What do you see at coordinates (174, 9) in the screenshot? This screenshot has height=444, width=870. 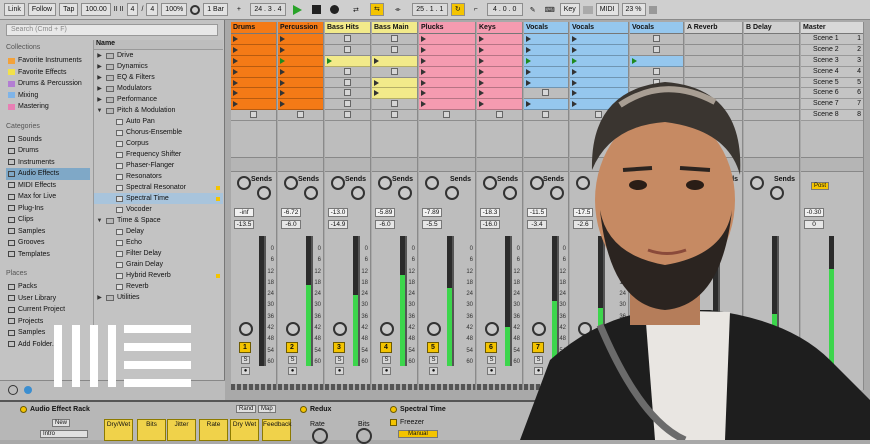 I see `zoom-field: 100%` at bounding box center [174, 9].